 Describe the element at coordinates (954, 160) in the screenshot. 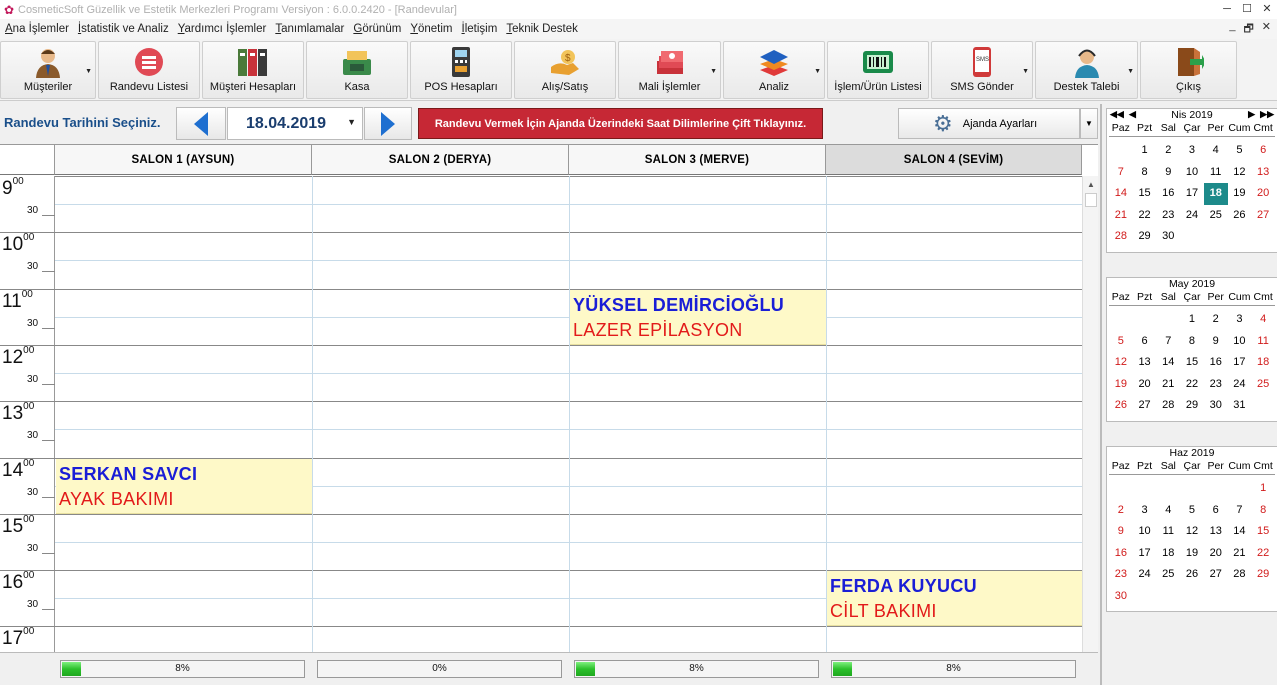

I see `salon-header: SALON 4 (SEVİM)` at that location.